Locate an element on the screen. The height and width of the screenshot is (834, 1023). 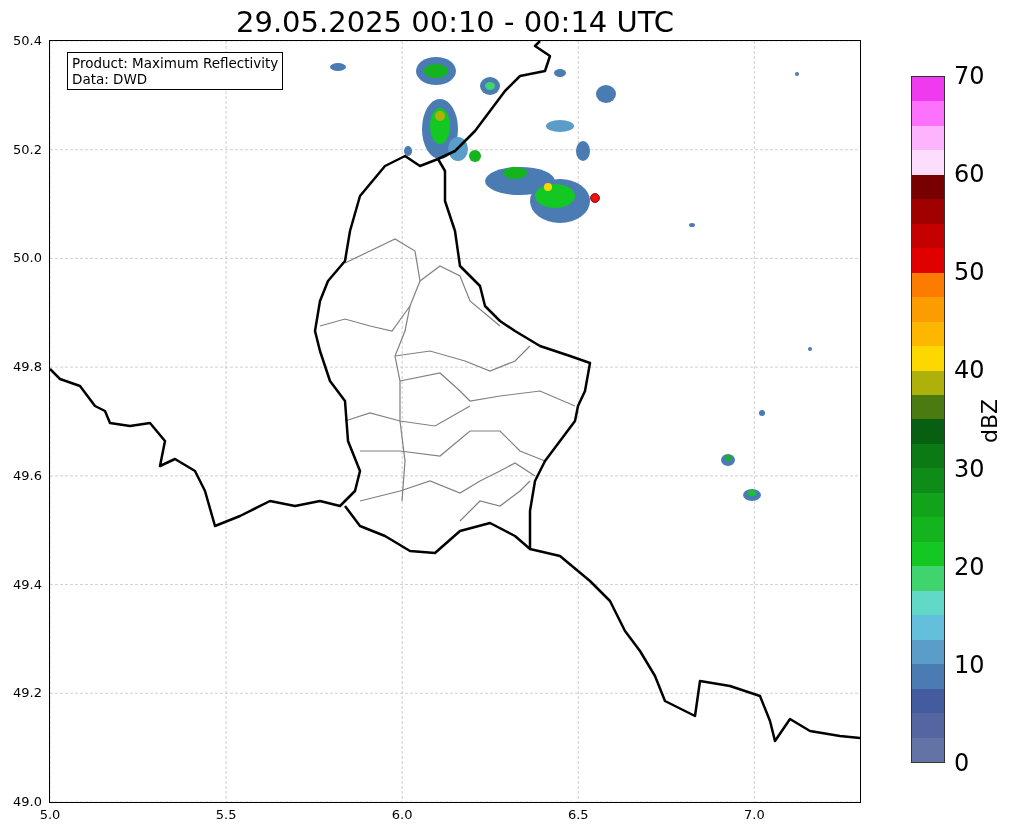
colorbar-tick-label: 10 is located at coordinates (969, 664).